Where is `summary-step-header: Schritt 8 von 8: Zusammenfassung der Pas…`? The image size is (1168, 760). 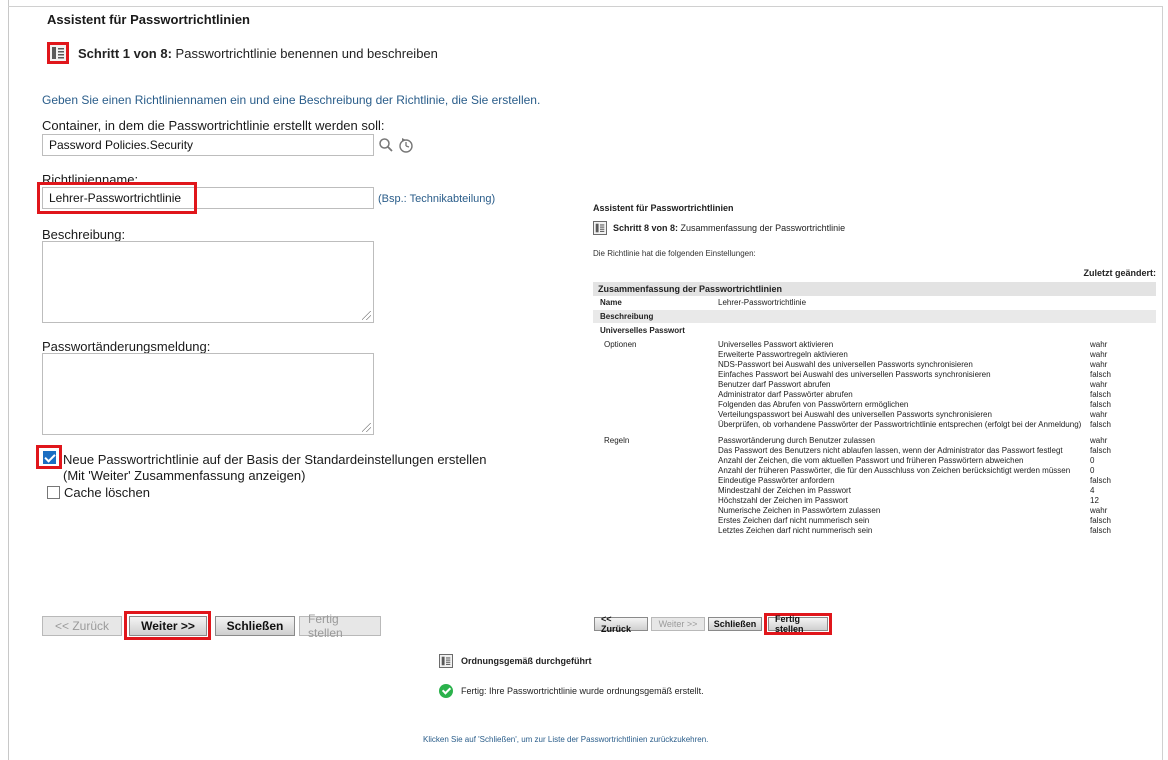 summary-step-header: Schritt 8 von 8: Zusammenfassung der Pas… is located at coordinates (719, 228).